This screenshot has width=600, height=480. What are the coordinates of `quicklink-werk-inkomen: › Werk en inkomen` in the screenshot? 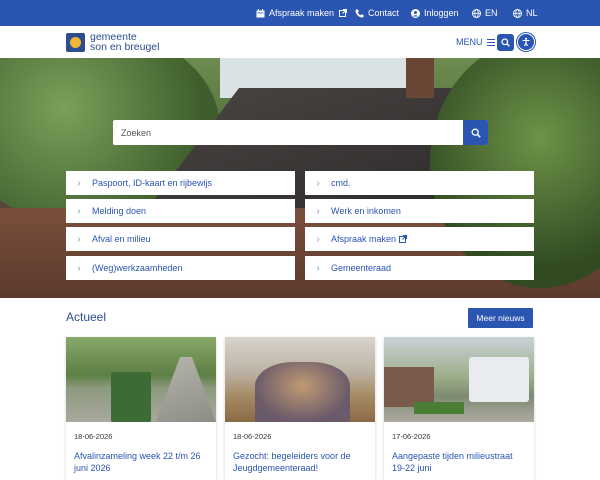 It's located at (419, 211).